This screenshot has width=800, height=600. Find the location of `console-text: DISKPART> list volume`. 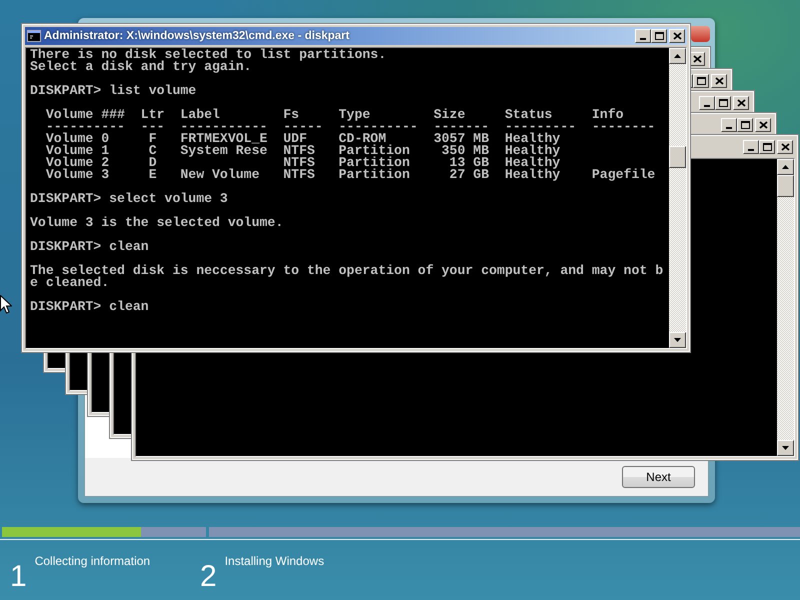

console-text: DISKPART> list volume is located at coordinates (114, 91).